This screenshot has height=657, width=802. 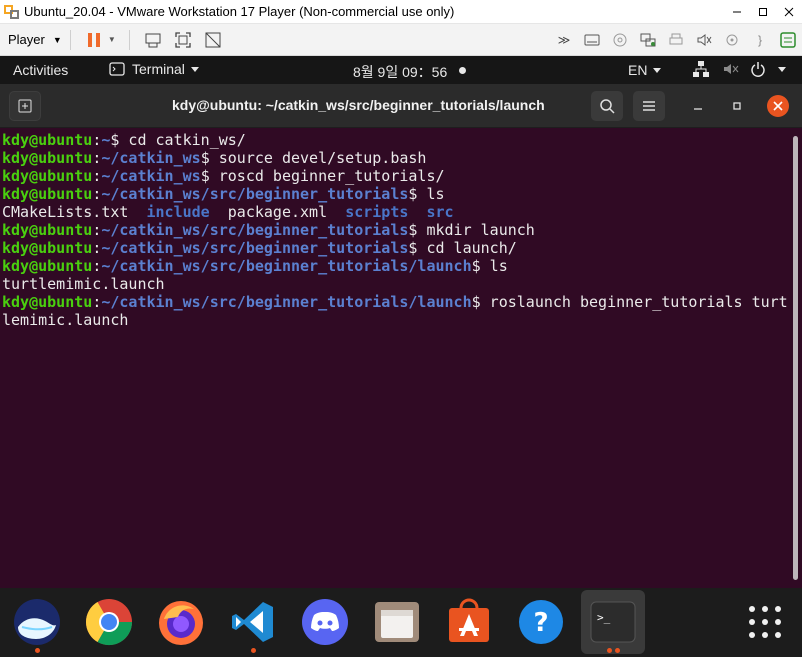 What do you see at coordinates (778, 106) in the screenshot?
I see `terminal-close-icon` at bounding box center [778, 106].